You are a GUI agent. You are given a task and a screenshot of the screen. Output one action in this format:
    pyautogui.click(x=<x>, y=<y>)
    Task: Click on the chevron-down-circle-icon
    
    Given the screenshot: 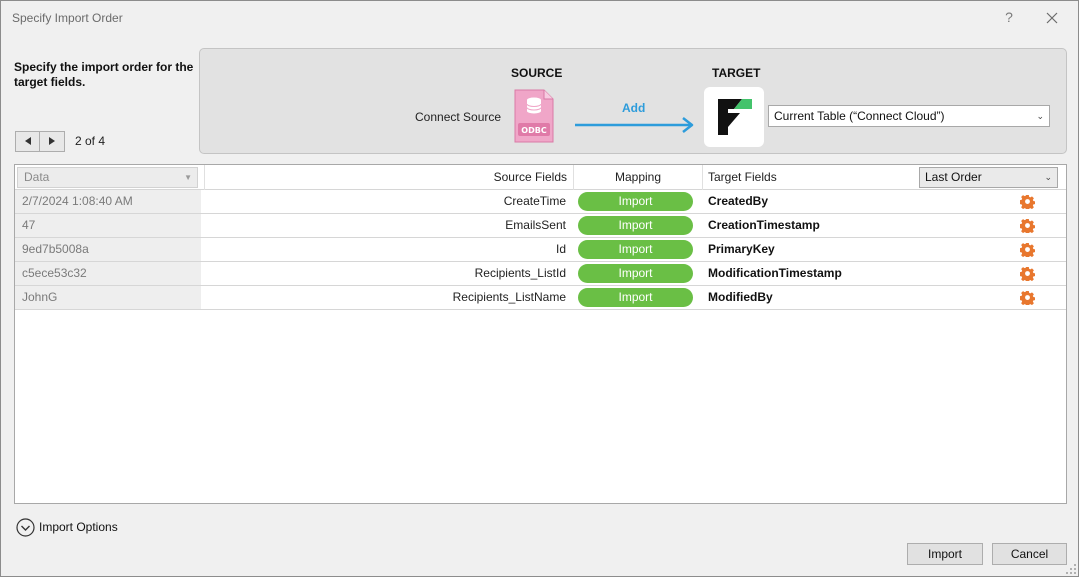 What is the action you would take?
    pyautogui.click(x=25, y=527)
    